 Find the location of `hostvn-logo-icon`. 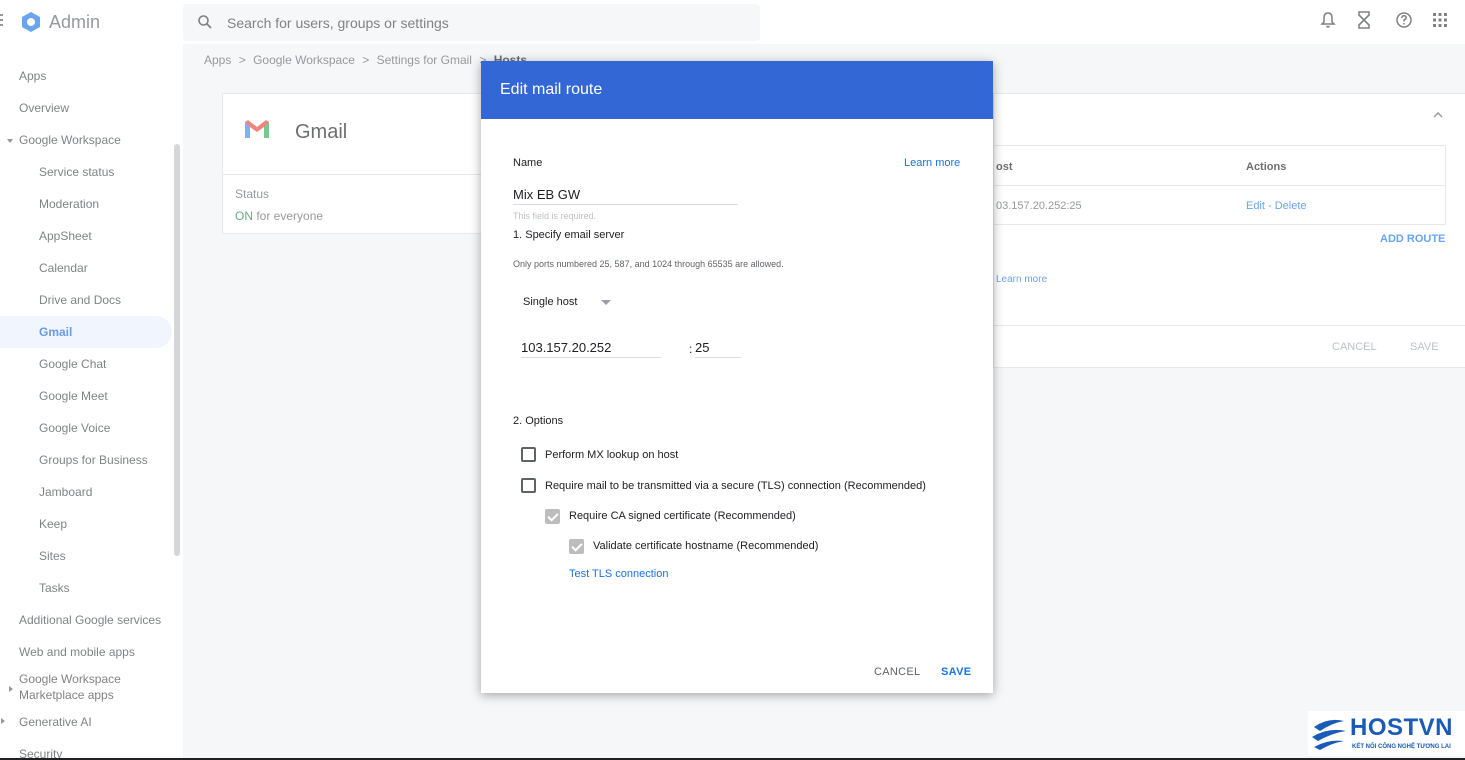

hostvn-logo-icon is located at coordinates (1329, 734).